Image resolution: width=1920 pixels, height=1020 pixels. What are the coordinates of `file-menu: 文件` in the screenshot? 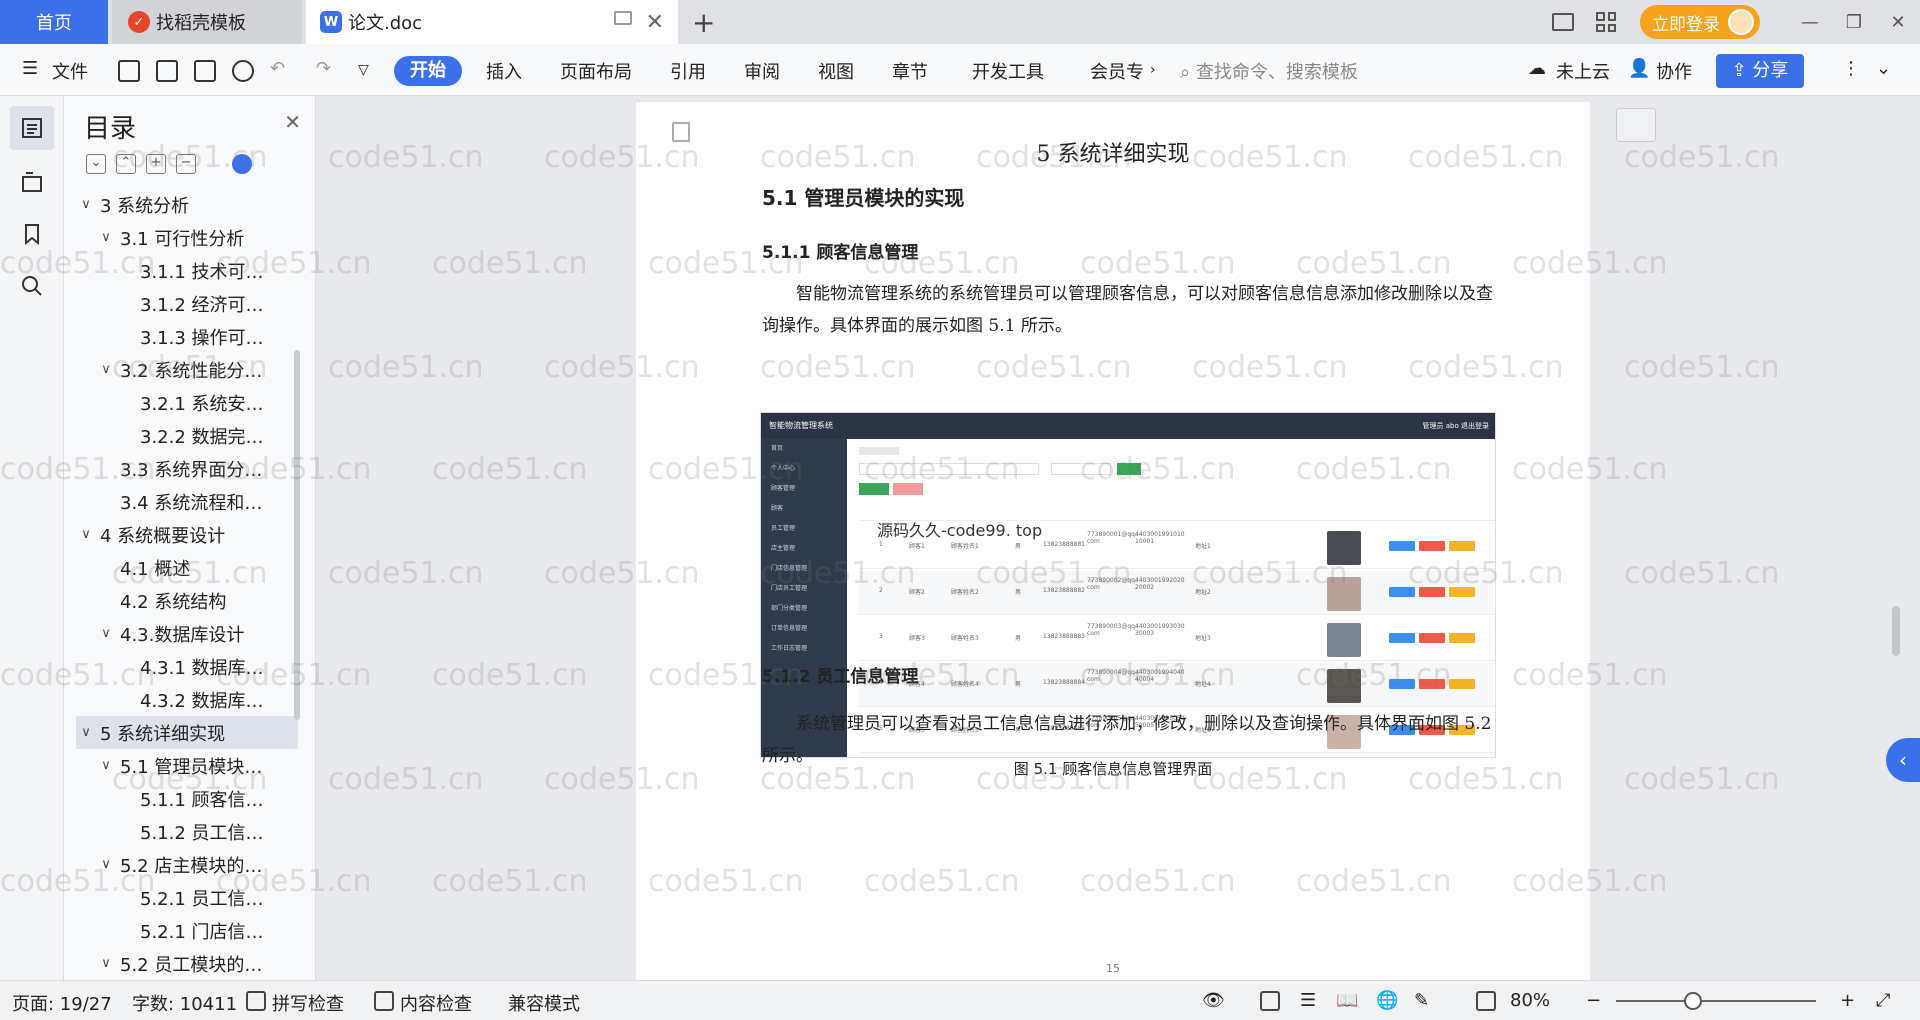 It's located at (70, 71).